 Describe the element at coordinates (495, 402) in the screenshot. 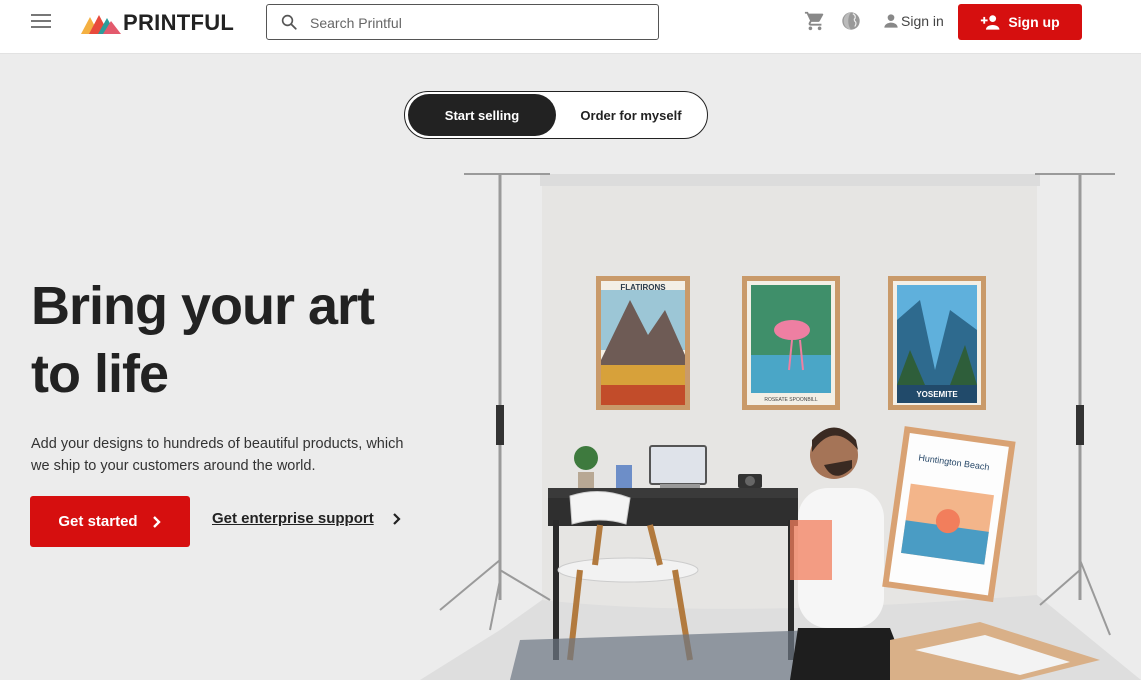

I see `light-stand-left` at that location.